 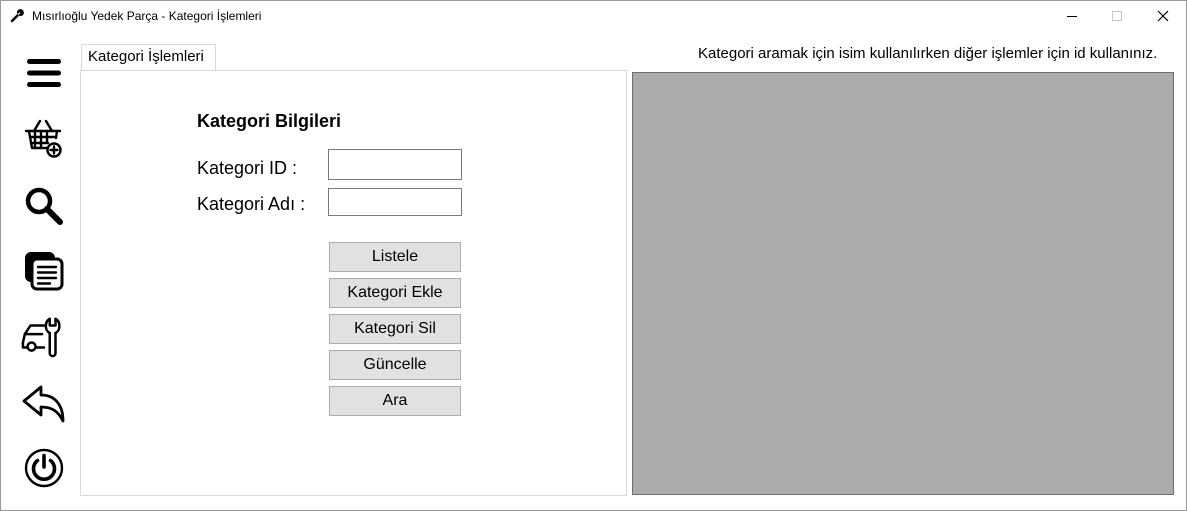 What do you see at coordinates (395, 365) in the screenshot?
I see `update-button: Güncelle` at bounding box center [395, 365].